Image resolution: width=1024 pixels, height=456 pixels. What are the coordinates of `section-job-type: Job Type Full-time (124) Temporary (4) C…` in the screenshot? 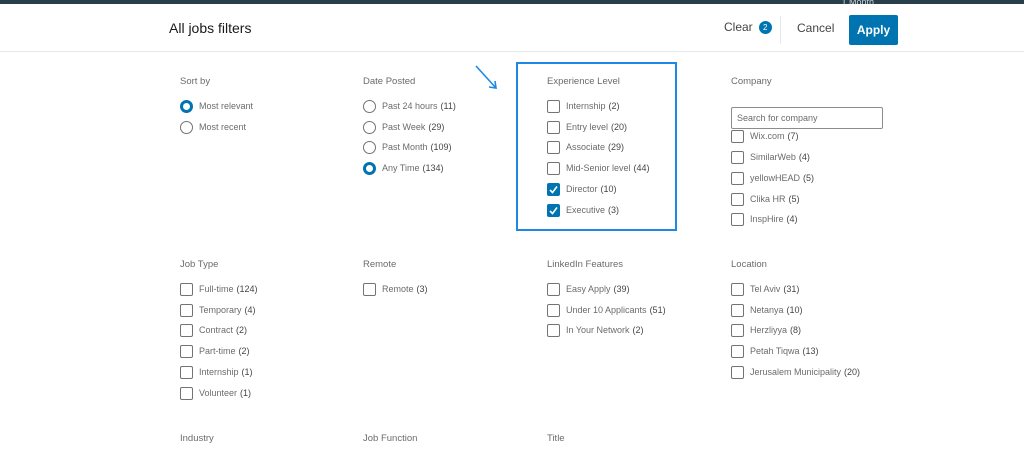 It's located at (270, 329).